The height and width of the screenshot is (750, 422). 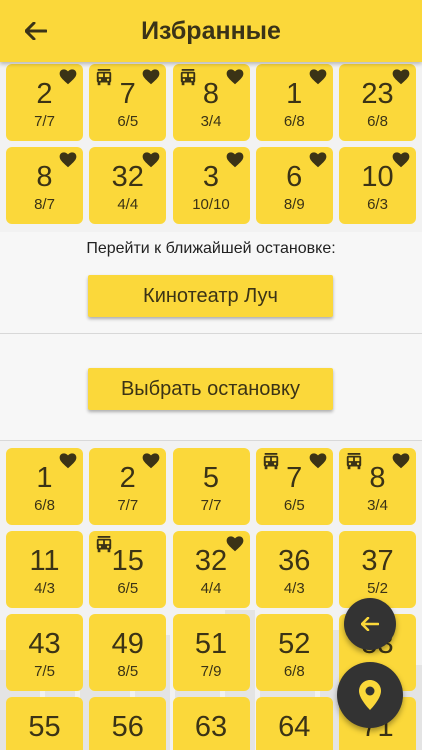 I want to click on route-tile: 55, so click(x=44, y=723).